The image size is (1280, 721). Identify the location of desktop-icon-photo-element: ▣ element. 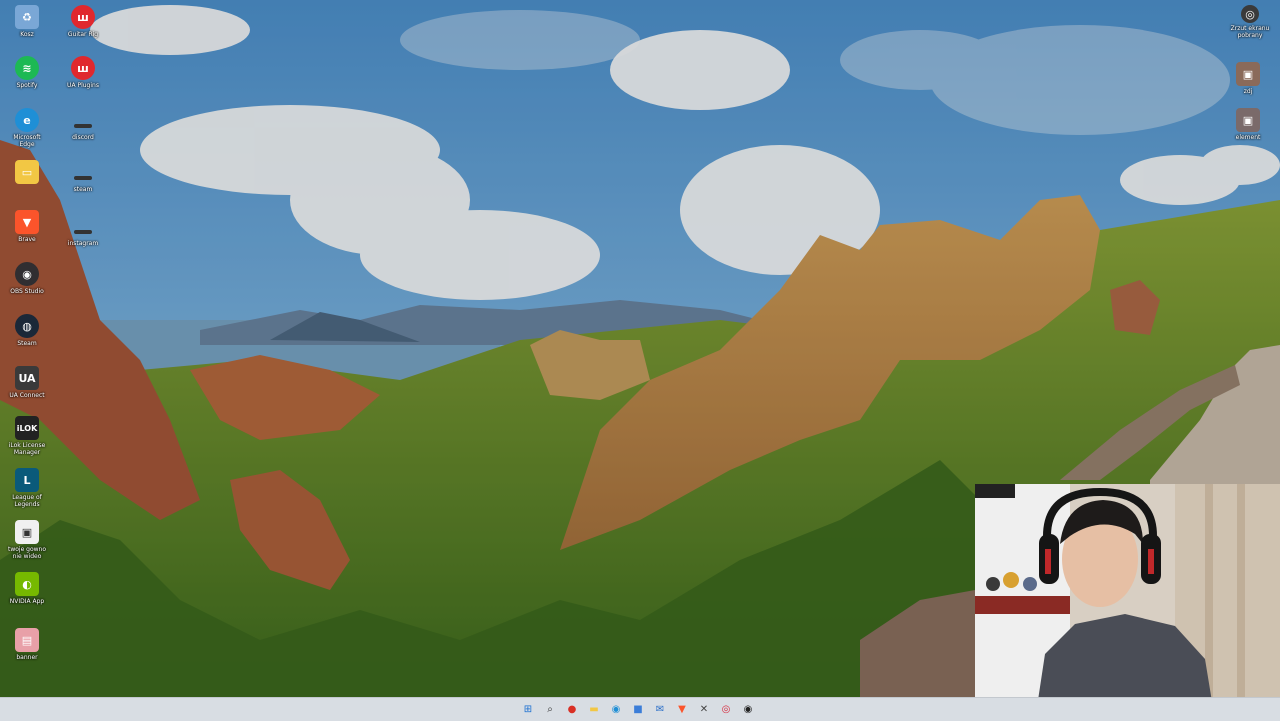
(1248, 124).